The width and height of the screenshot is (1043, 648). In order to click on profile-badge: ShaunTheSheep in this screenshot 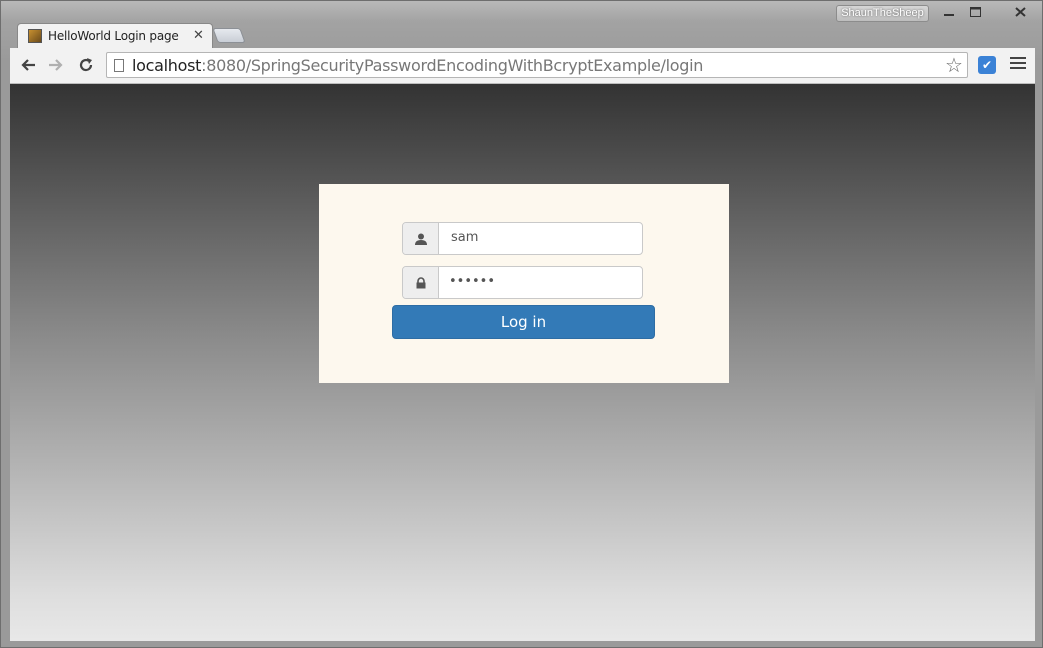, I will do `click(882, 13)`.